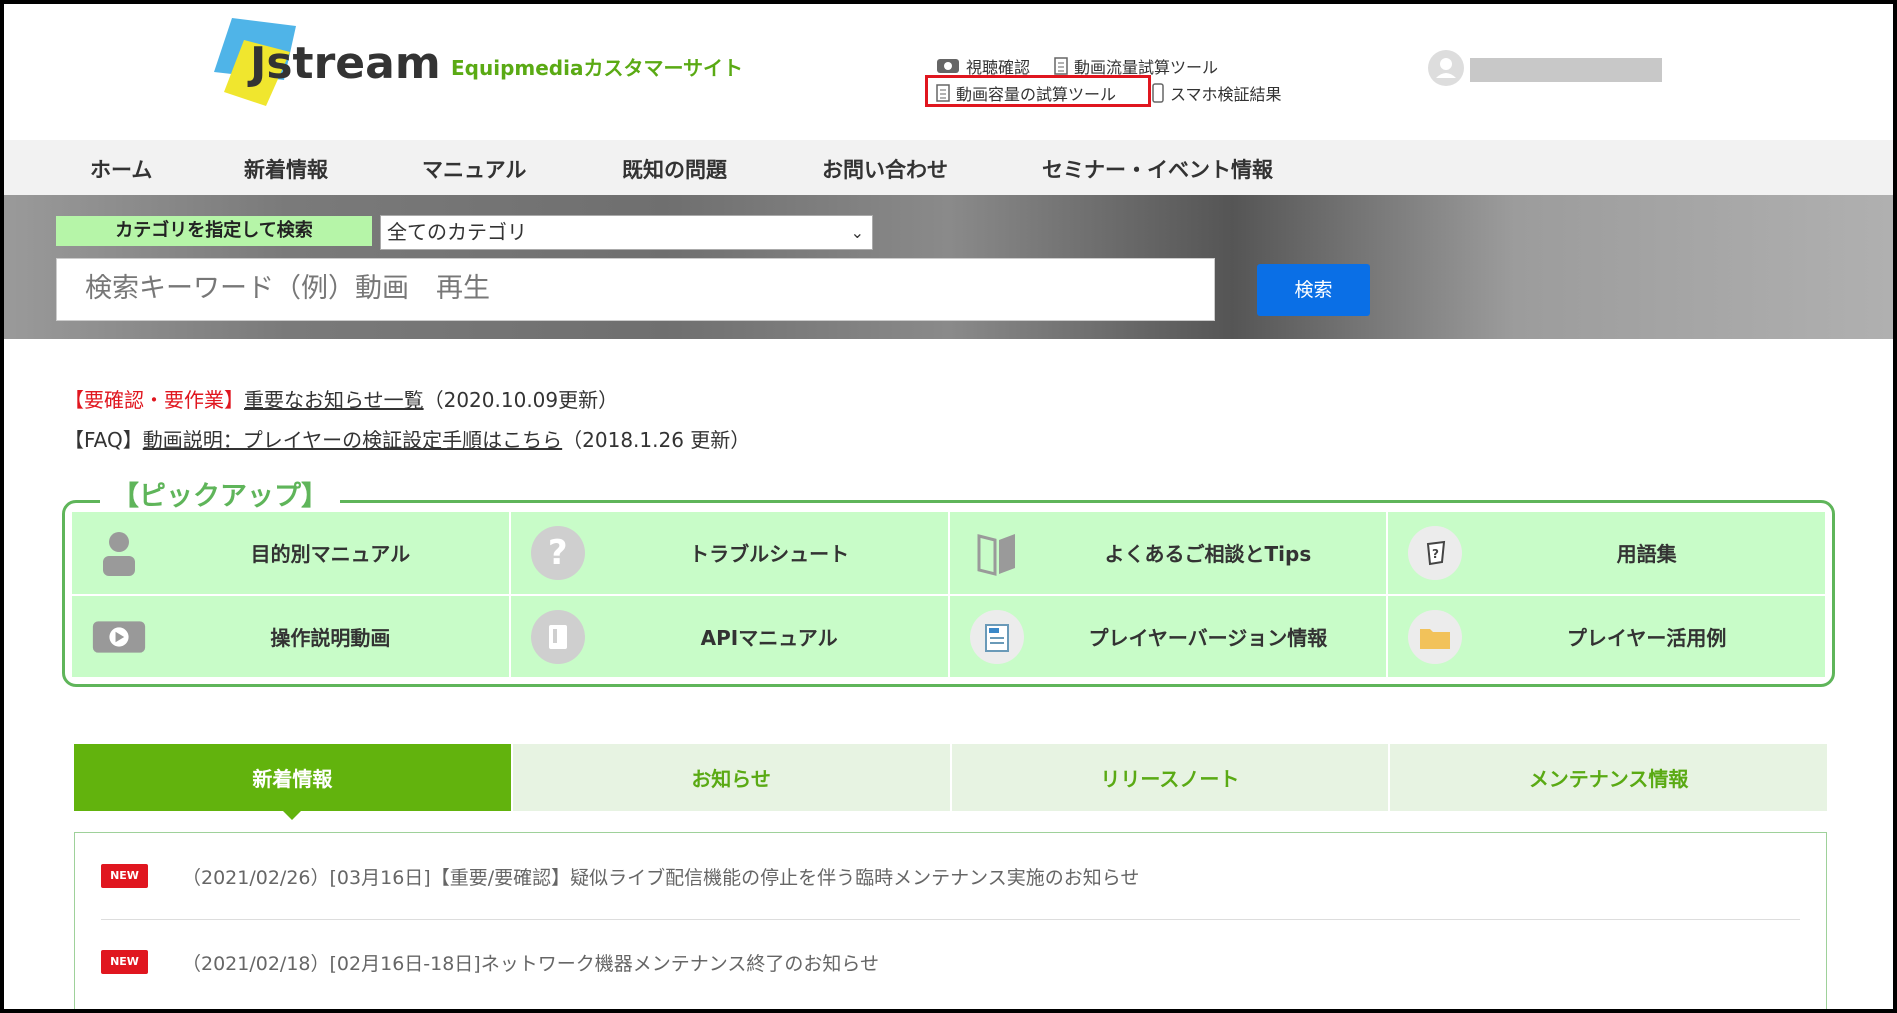  What do you see at coordinates (996, 636) in the screenshot?
I see `news-icon` at bounding box center [996, 636].